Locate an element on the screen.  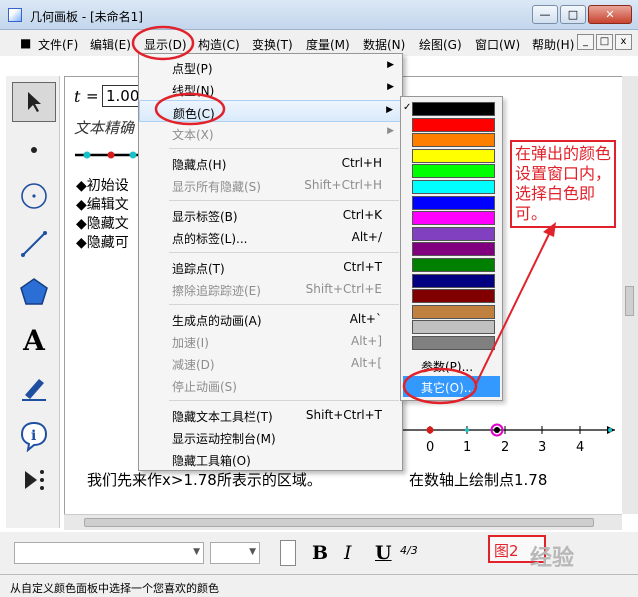
straightedge-tool is located at coordinates (34, 244).